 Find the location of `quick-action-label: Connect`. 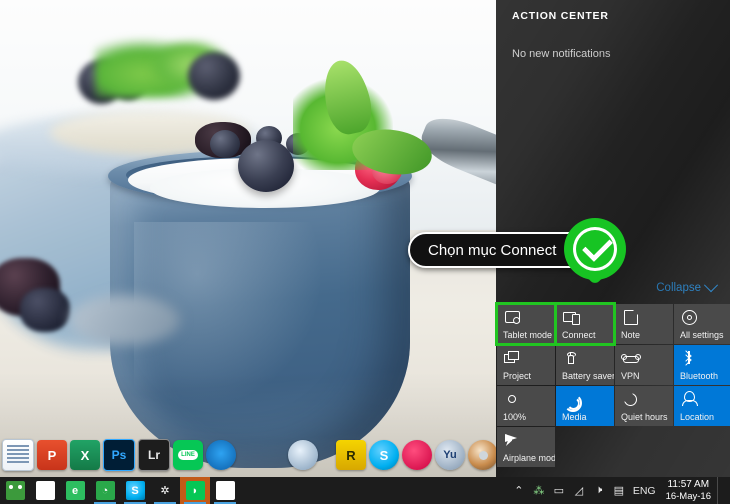

quick-action-label: Connect is located at coordinates (579, 335).